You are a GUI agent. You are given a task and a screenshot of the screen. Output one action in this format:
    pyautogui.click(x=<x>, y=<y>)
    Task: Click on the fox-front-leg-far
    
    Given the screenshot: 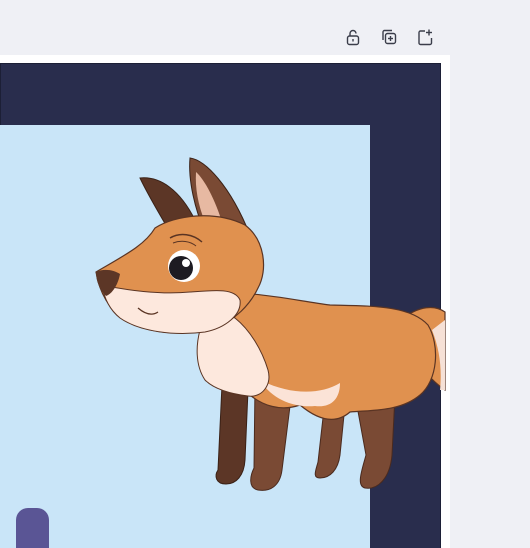 What is the action you would take?
    pyautogui.click(x=232, y=434)
    